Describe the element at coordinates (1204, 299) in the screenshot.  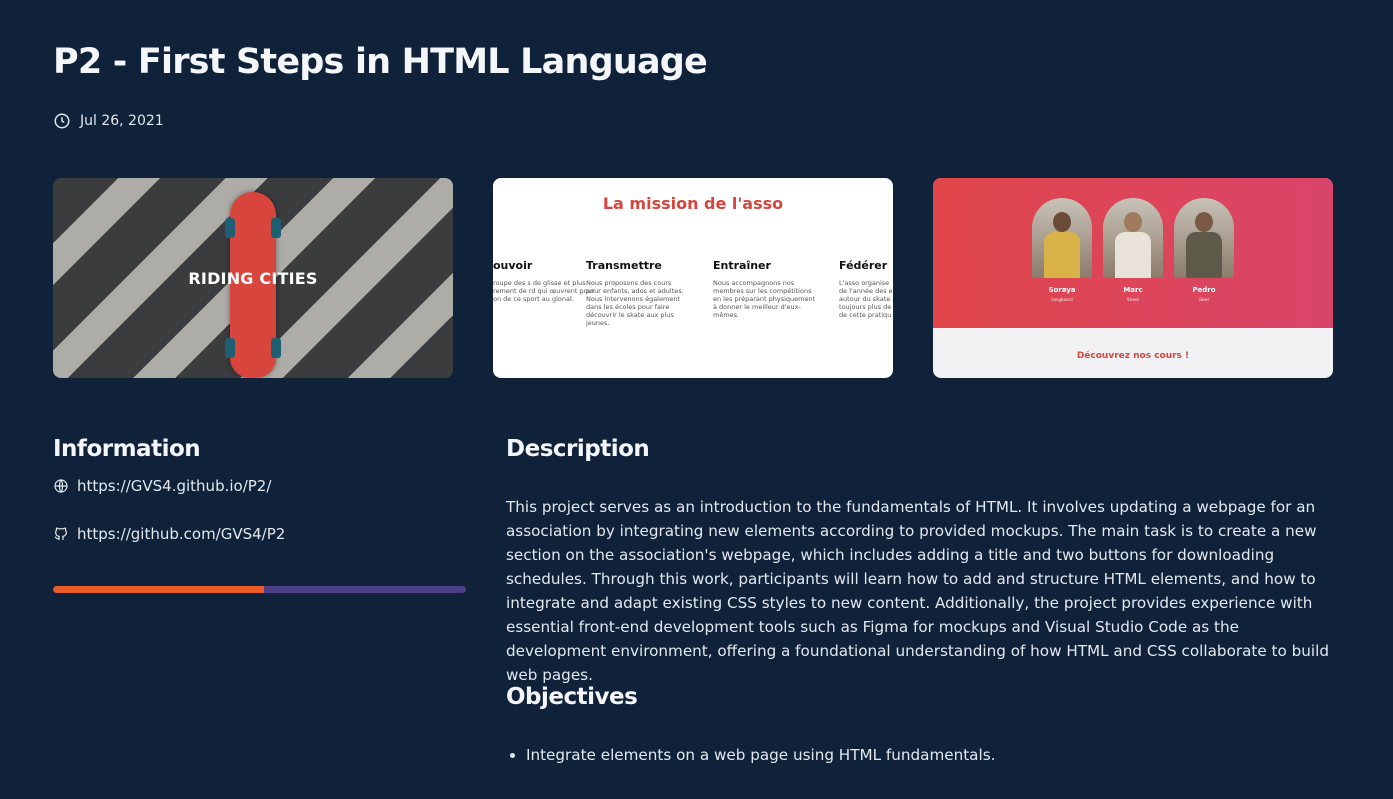
I see `member-role: Bowl` at that location.